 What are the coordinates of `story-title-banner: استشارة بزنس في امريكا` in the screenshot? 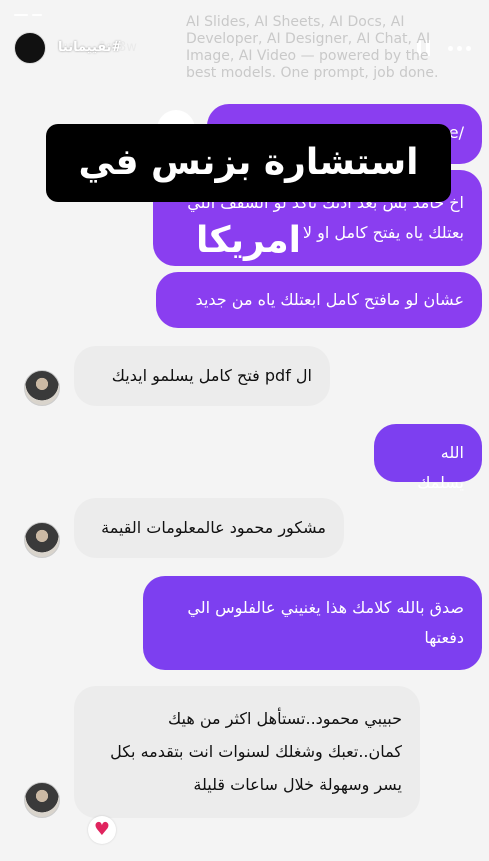 It's located at (248, 192).